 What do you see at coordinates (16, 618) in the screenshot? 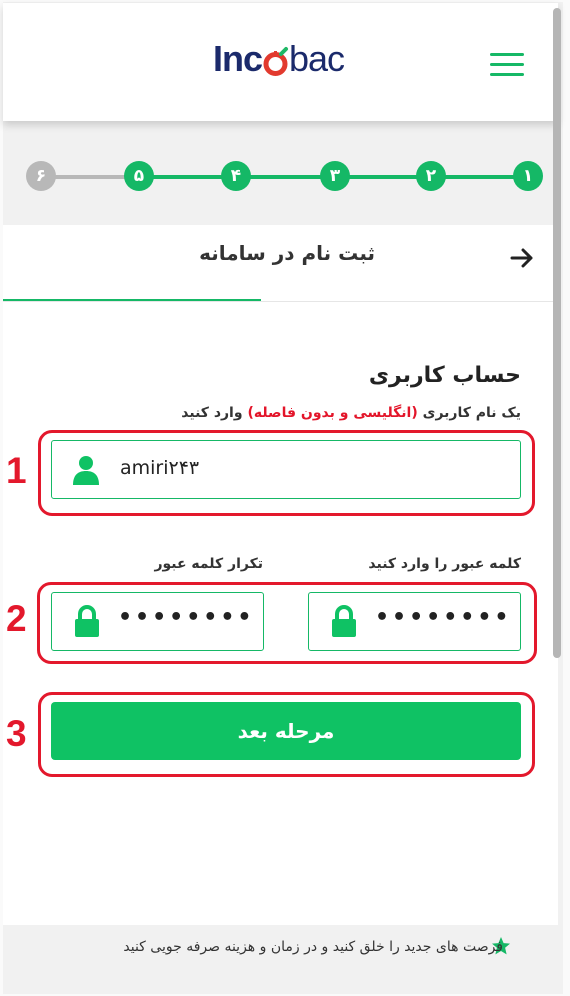
I see `annotation-label-2: 2` at bounding box center [16, 618].